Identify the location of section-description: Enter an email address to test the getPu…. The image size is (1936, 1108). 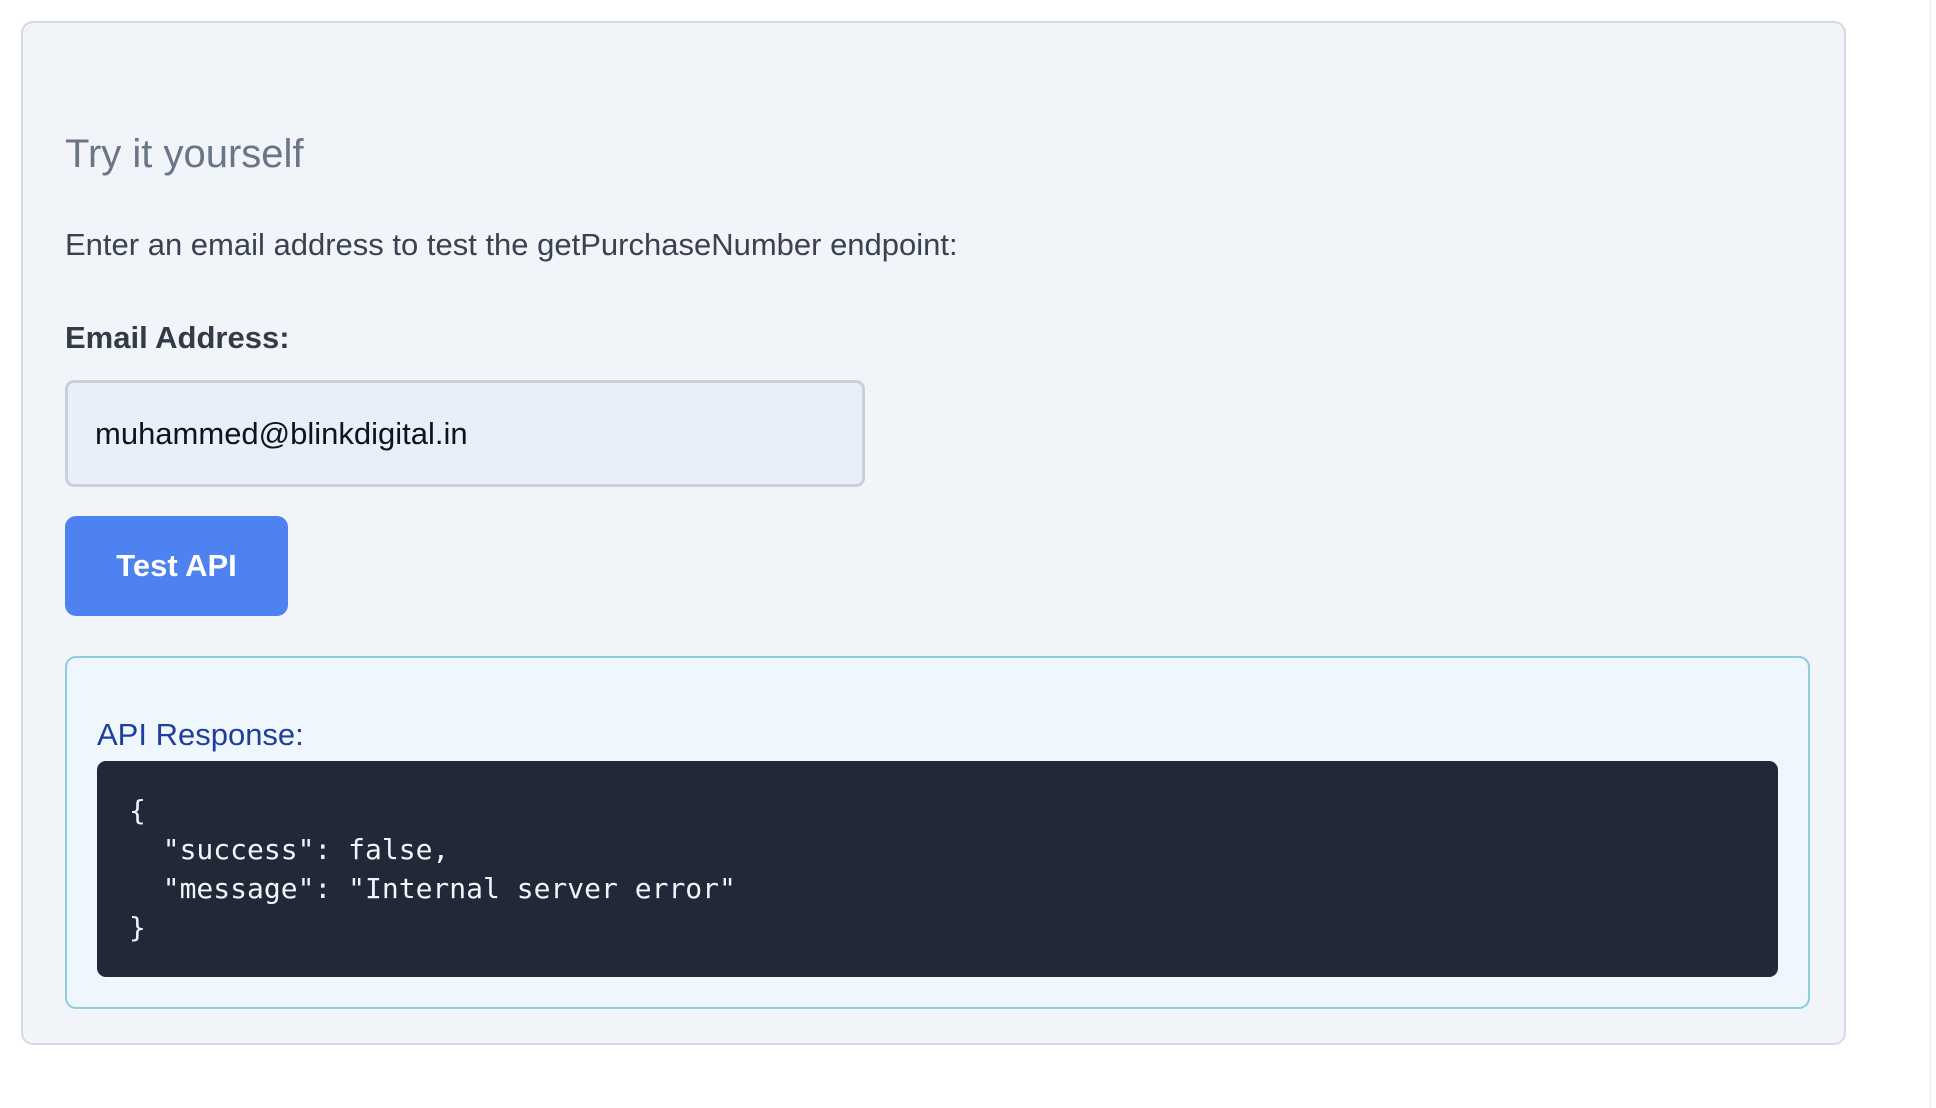
(511, 244).